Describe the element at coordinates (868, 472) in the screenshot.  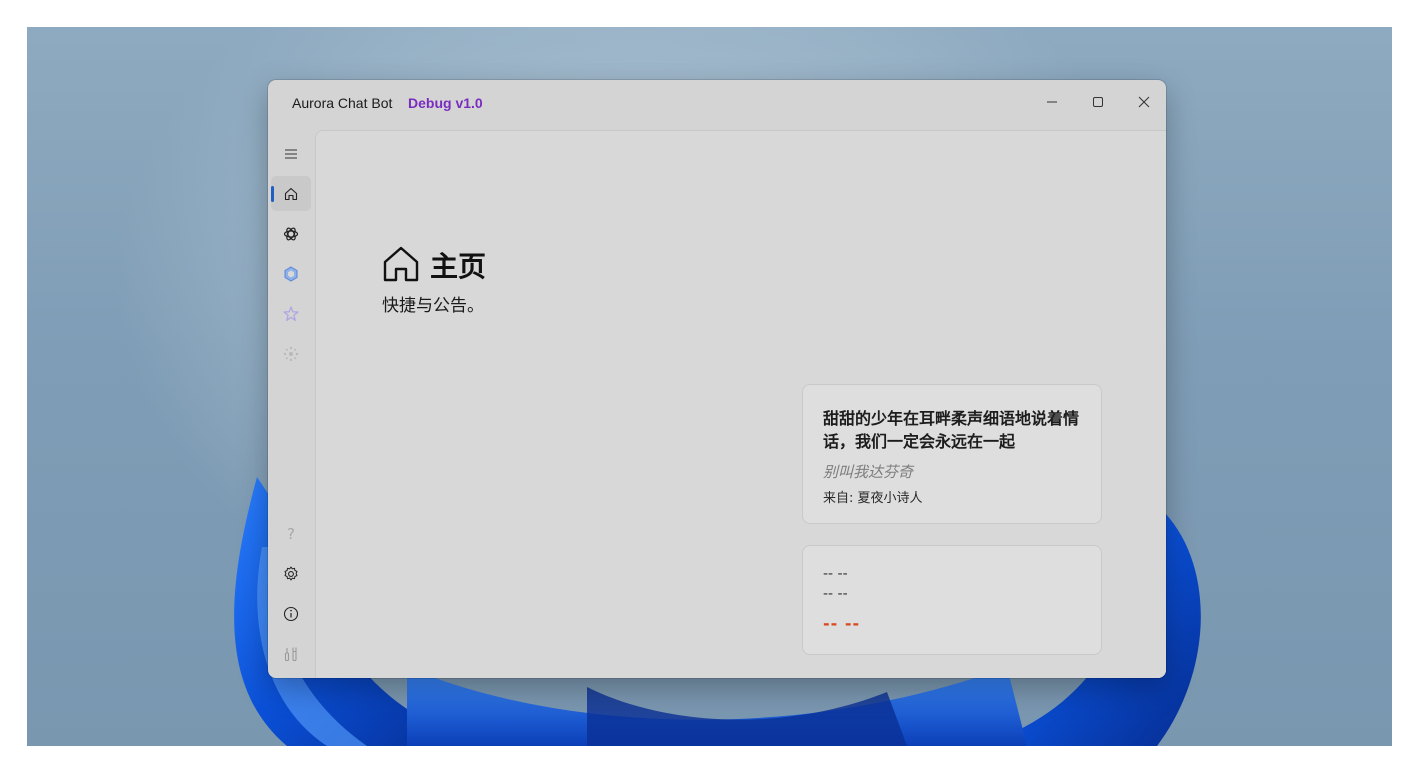
I see `quote-author: 别叫我达芬奇` at that location.